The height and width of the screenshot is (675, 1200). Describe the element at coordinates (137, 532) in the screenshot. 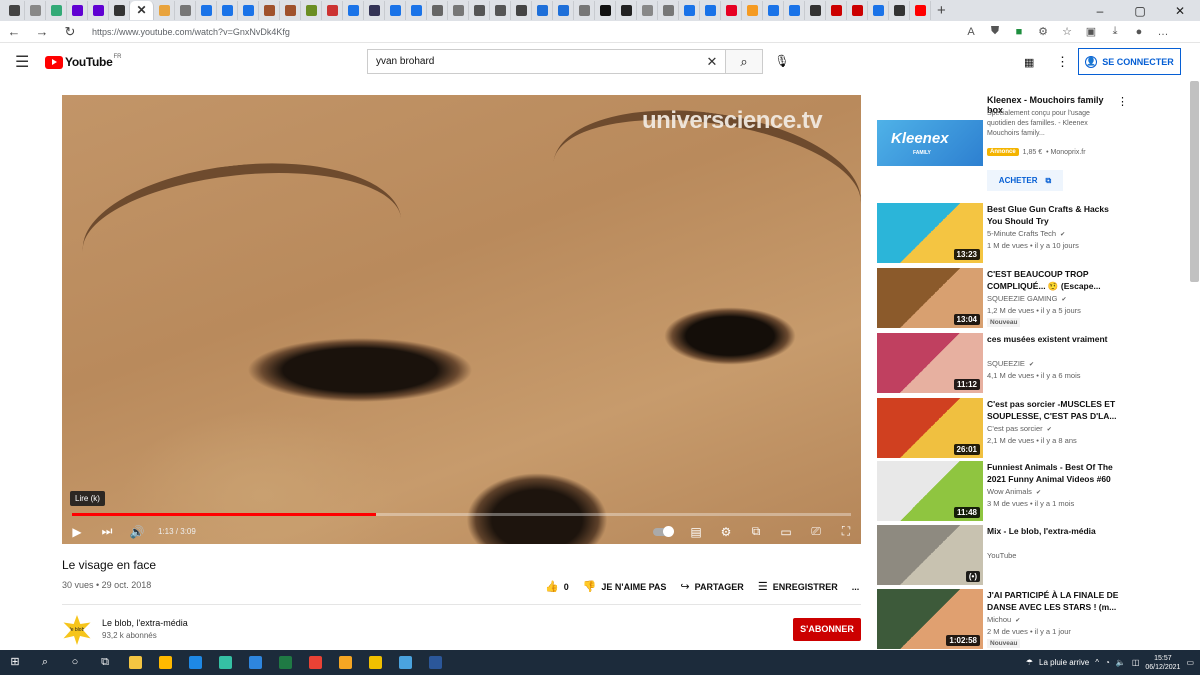

I see `volume-icon: 🔊` at that location.